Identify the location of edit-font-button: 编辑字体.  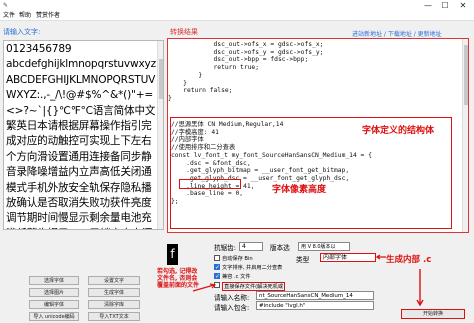
(54, 304).